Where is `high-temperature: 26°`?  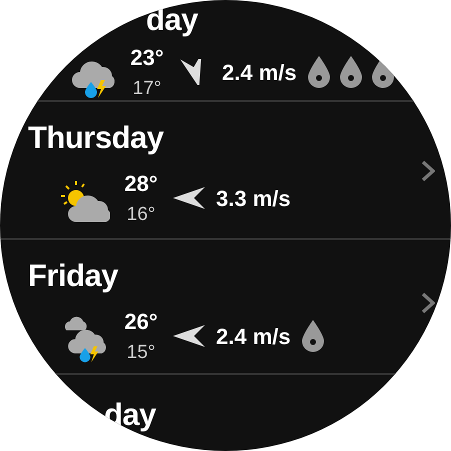
high-temperature: 26° is located at coordinates (141, 321).